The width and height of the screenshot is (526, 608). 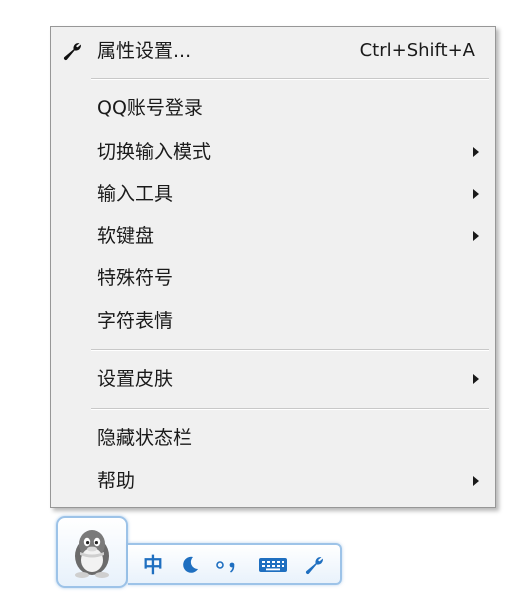 What do you see at coordinates (154, 152) in the screenshot?
I see `menu-item-label: 切换输入模式` at bounding box center [154, 152].